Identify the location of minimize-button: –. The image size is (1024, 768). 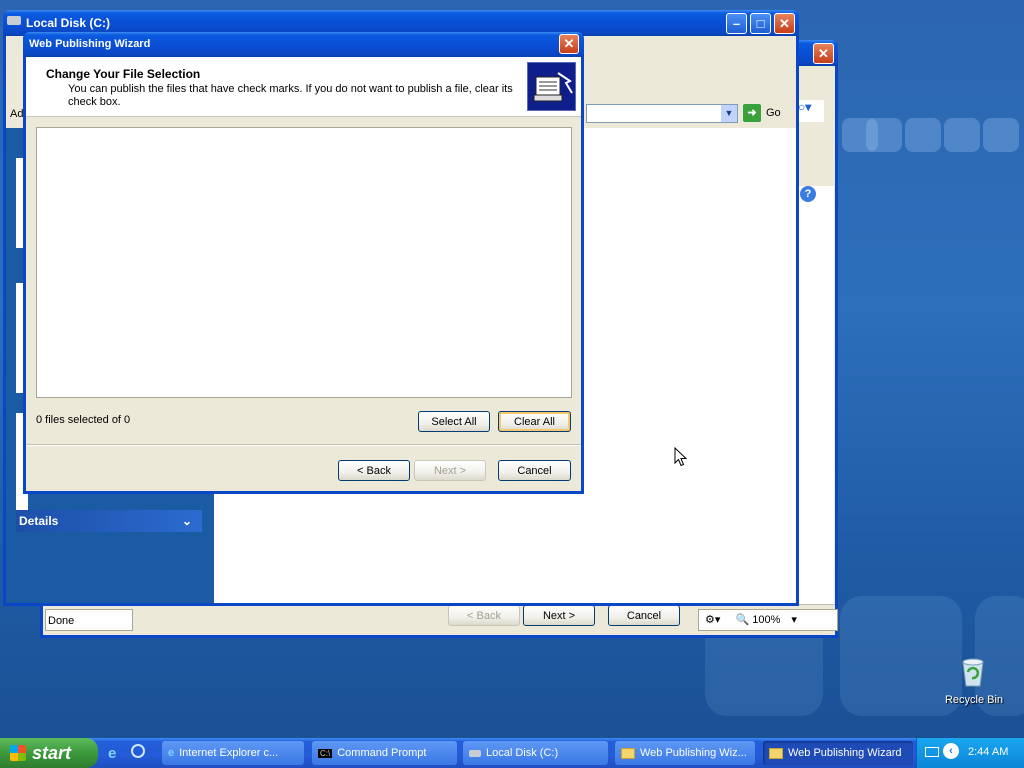
(736, 23).